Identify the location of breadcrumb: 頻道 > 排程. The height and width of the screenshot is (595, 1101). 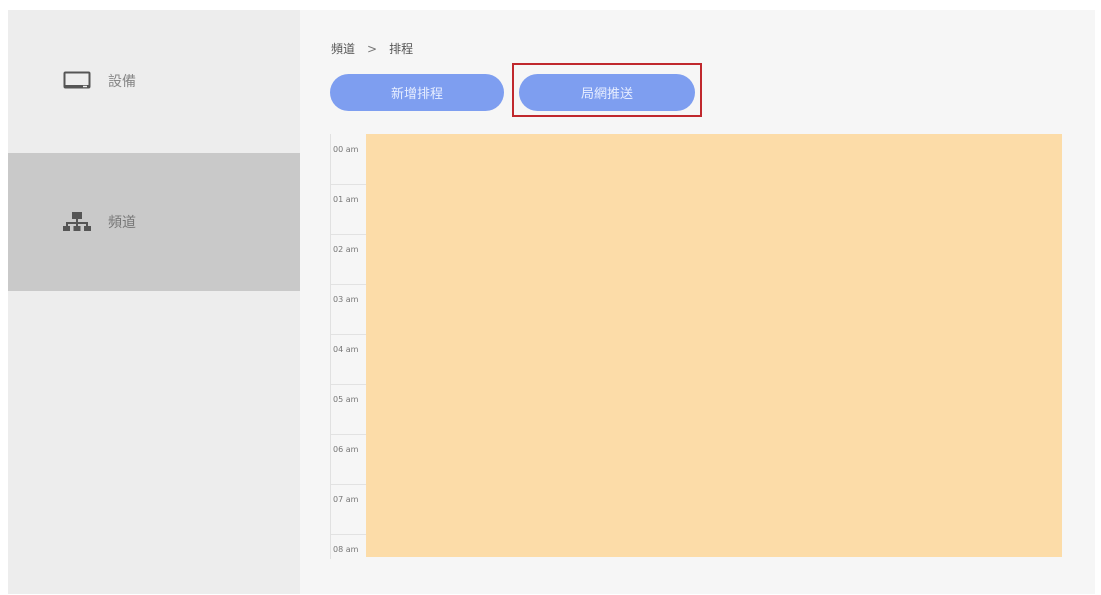
(372, 48).